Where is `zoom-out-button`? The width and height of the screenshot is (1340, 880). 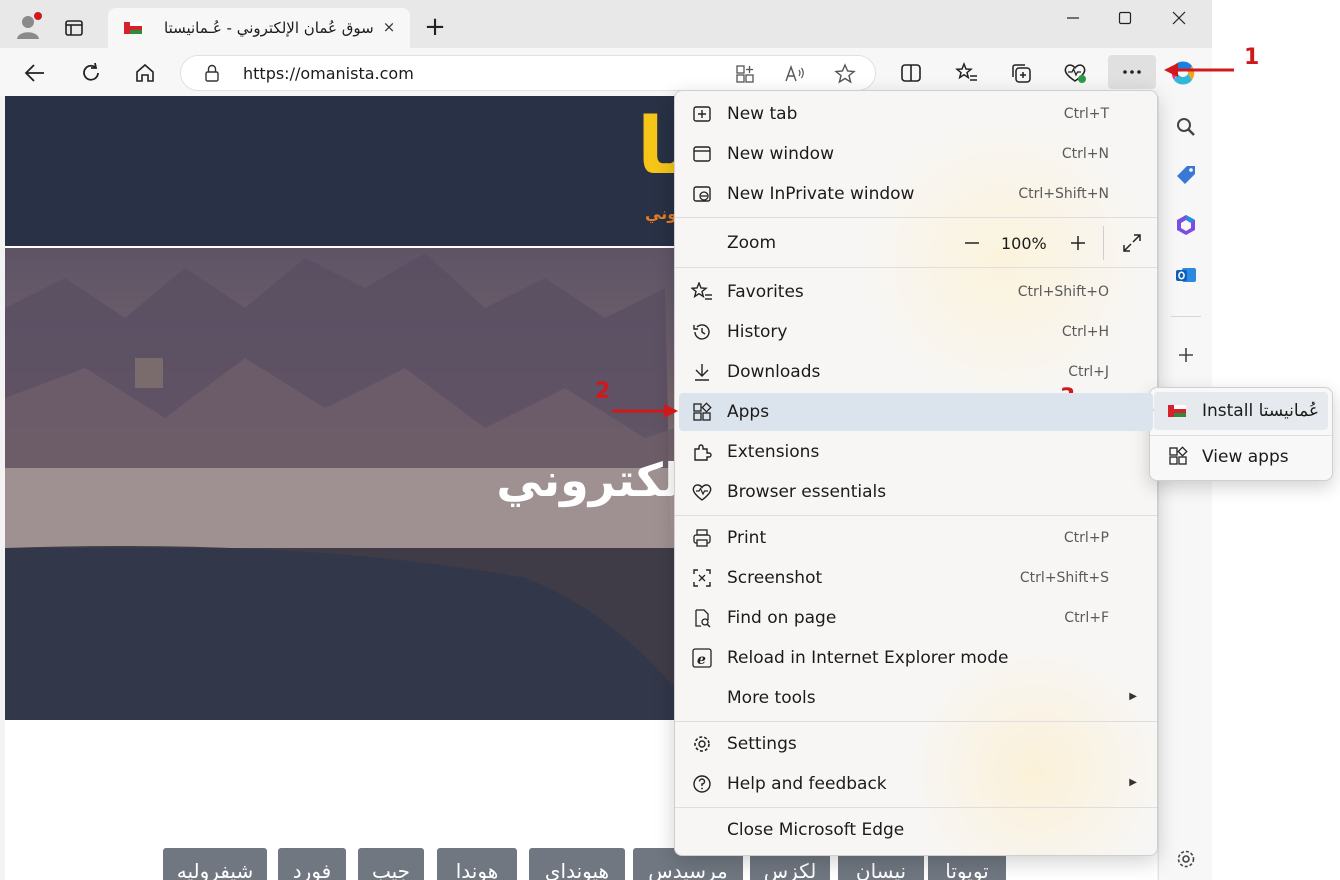
zoom-out-button is located at coordinates (972, 243).